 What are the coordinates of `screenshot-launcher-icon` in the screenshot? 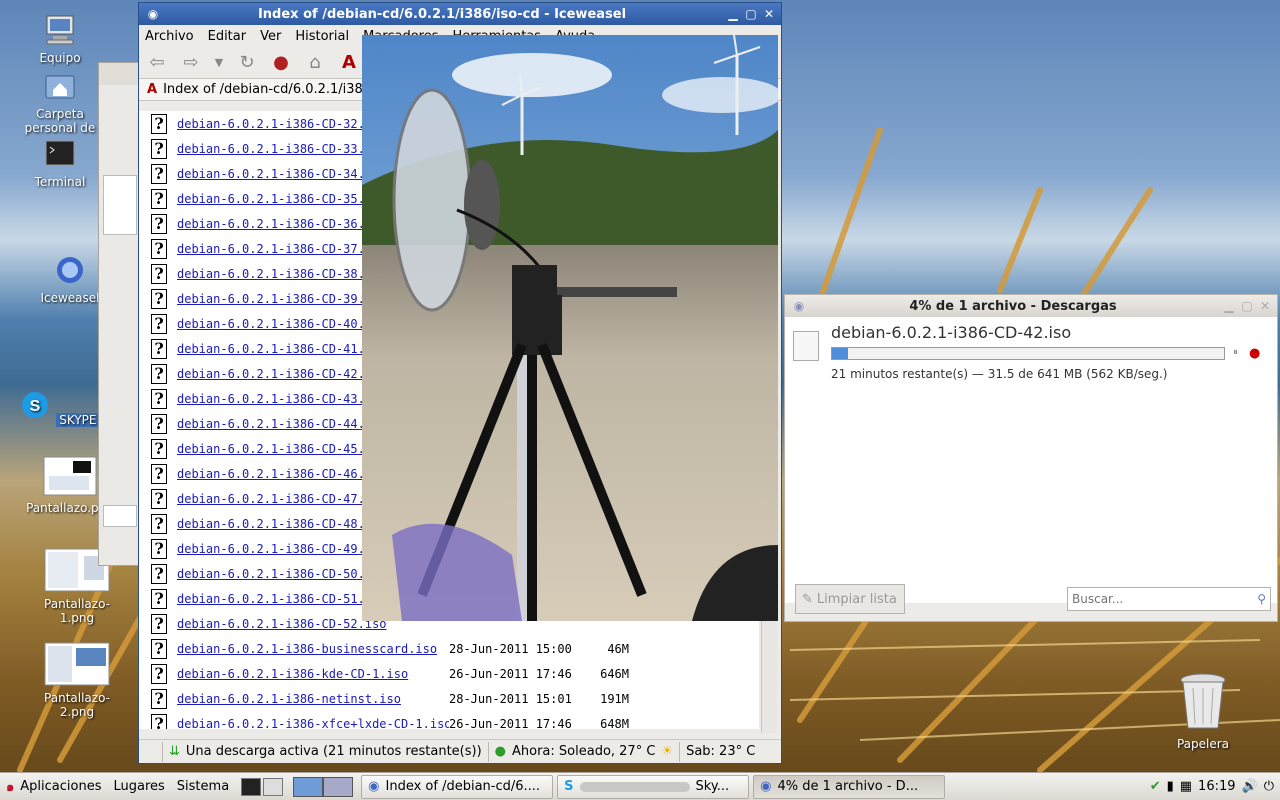 It's located at (273, 786).